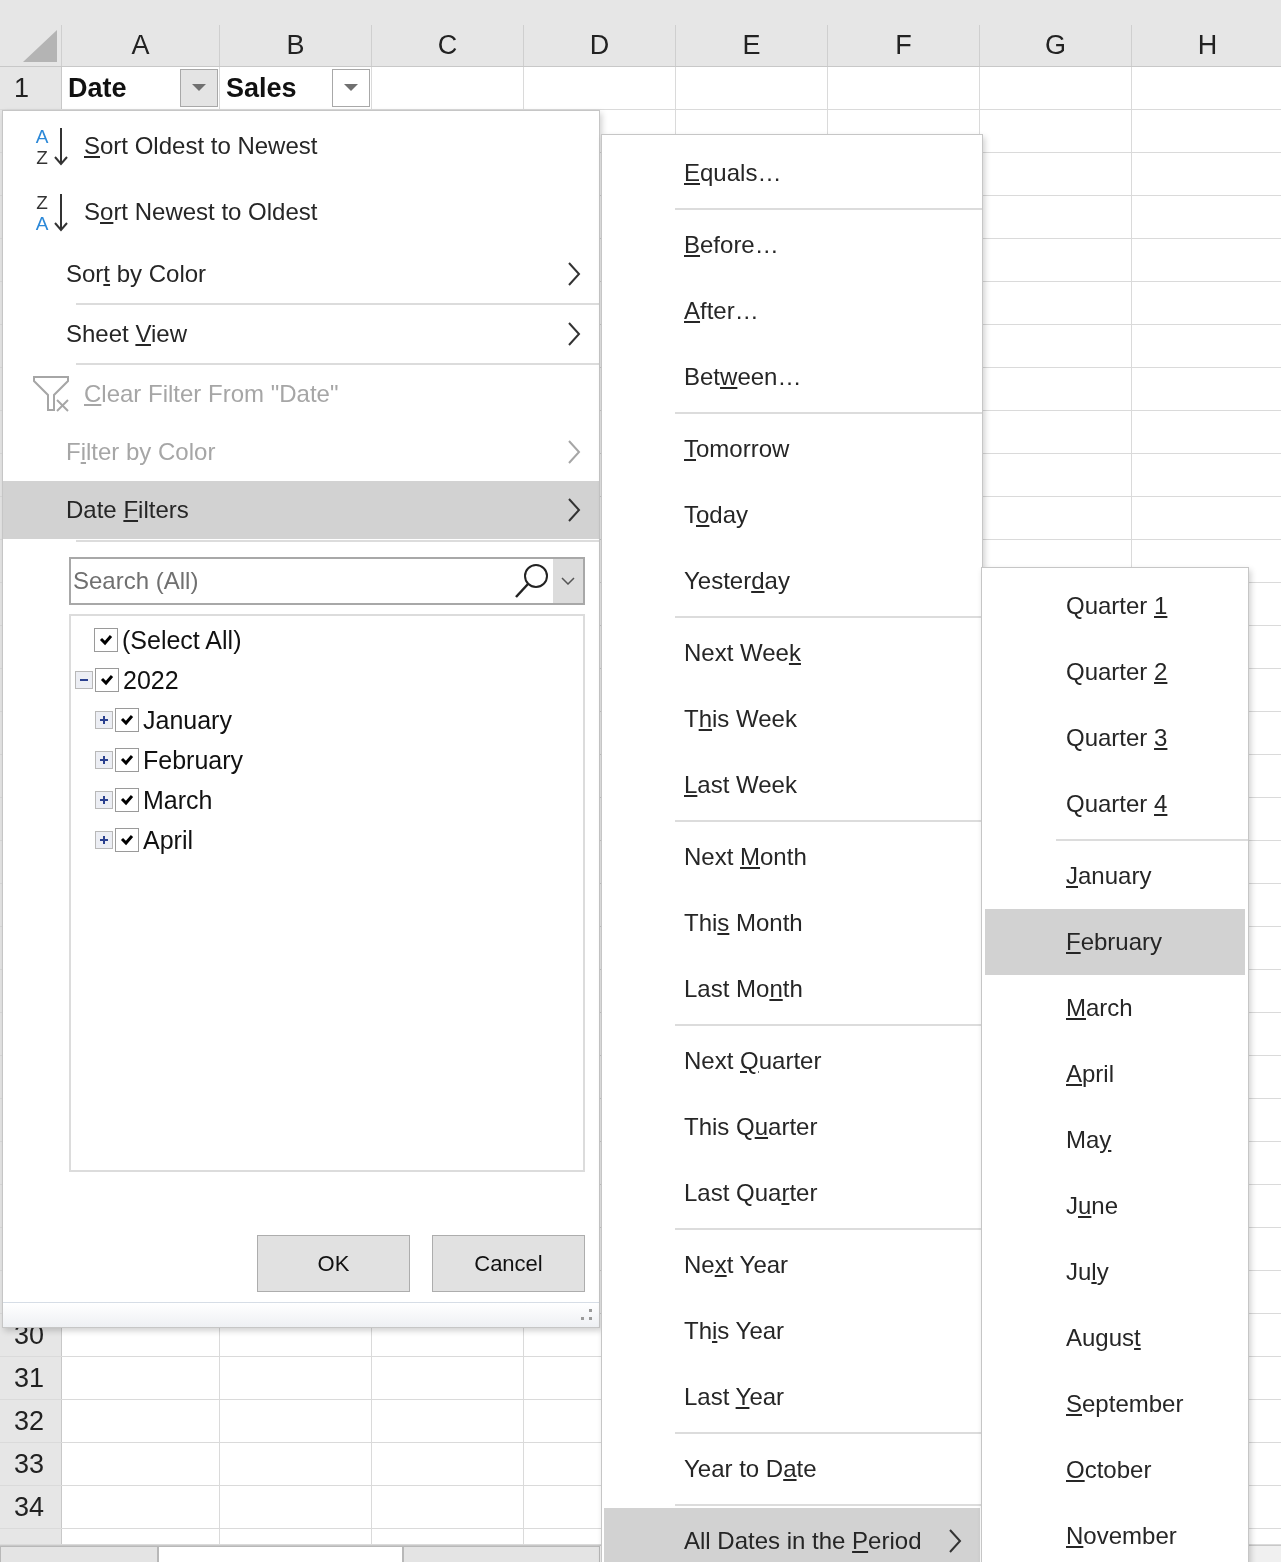 This screenshot has height=1562, width=1281. What do you see at coordinates (792, 1265) in the screenshot?
I see `menu-item: Next Year` at bounding box center [792, 1265].